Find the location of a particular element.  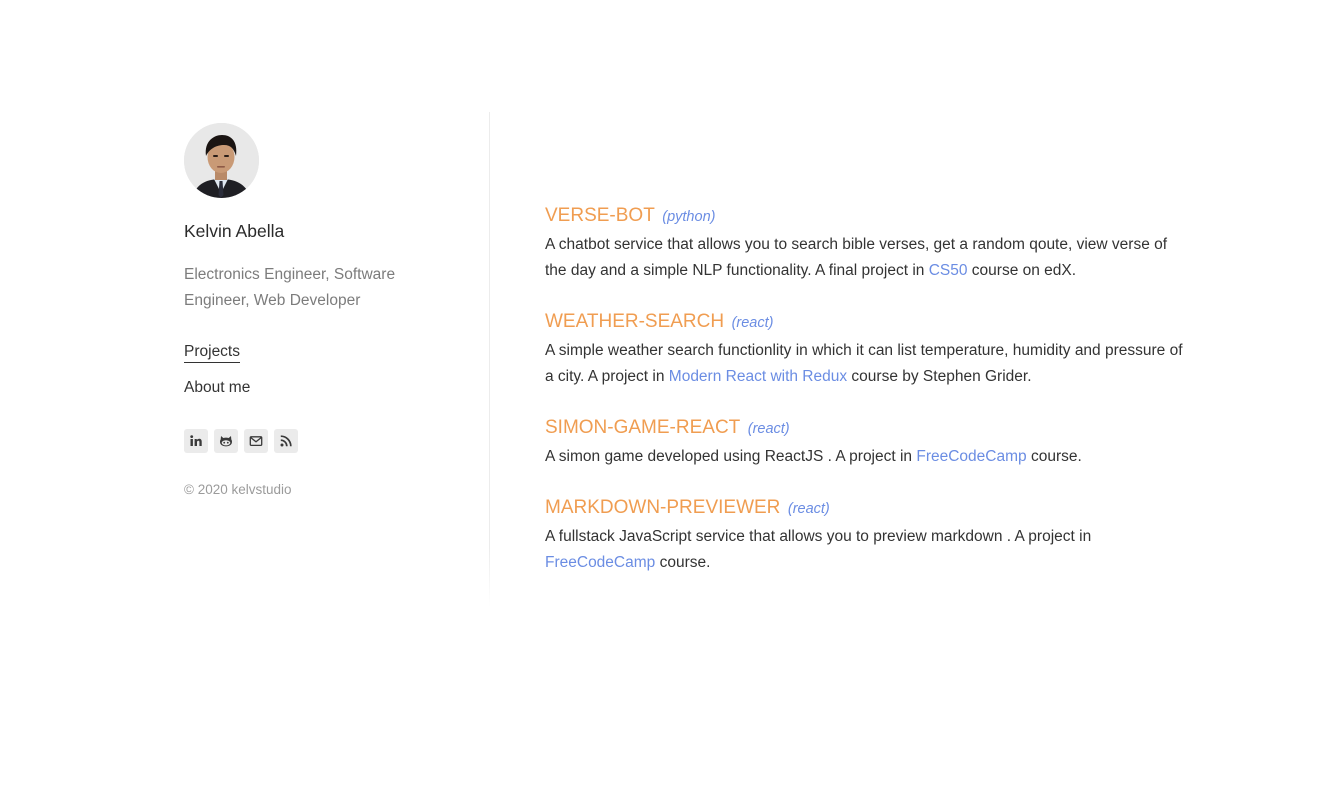

rss-icon is located at coordinates (286, 441).